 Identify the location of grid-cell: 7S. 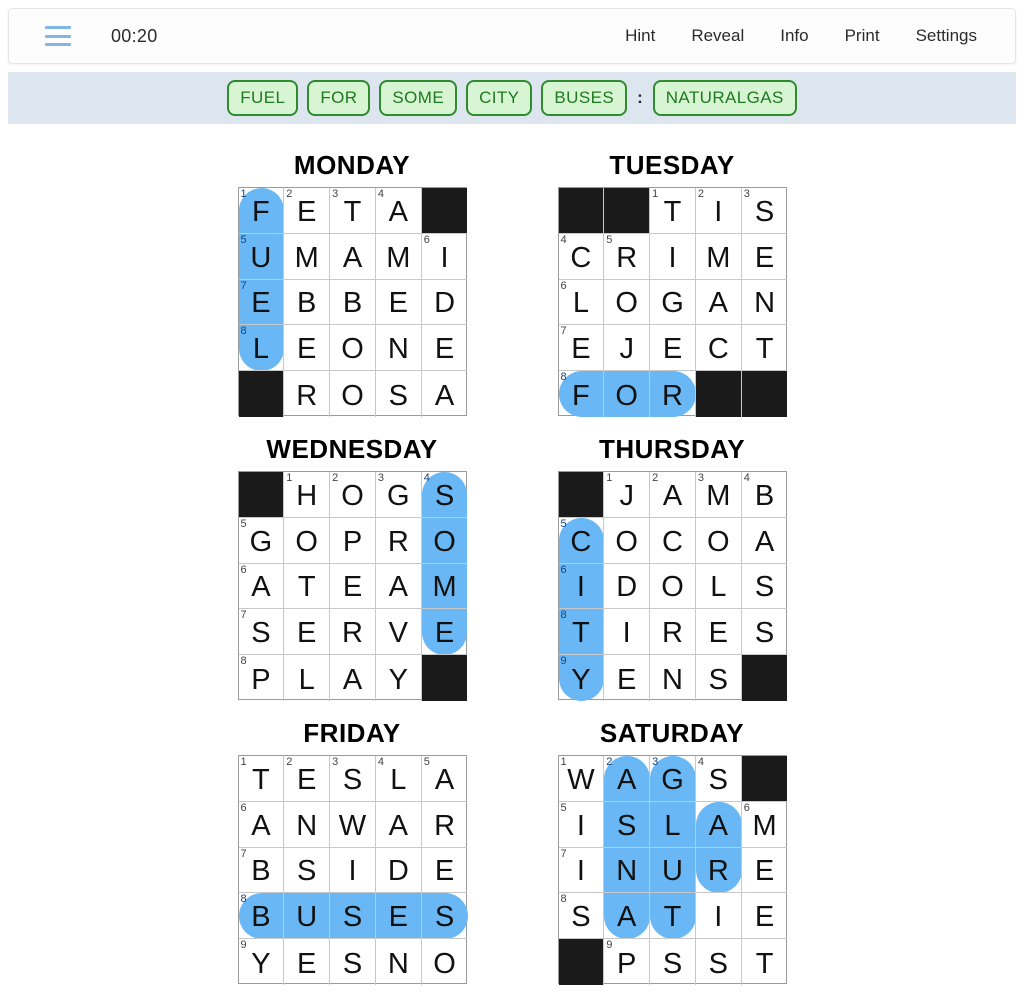
(261, 632).